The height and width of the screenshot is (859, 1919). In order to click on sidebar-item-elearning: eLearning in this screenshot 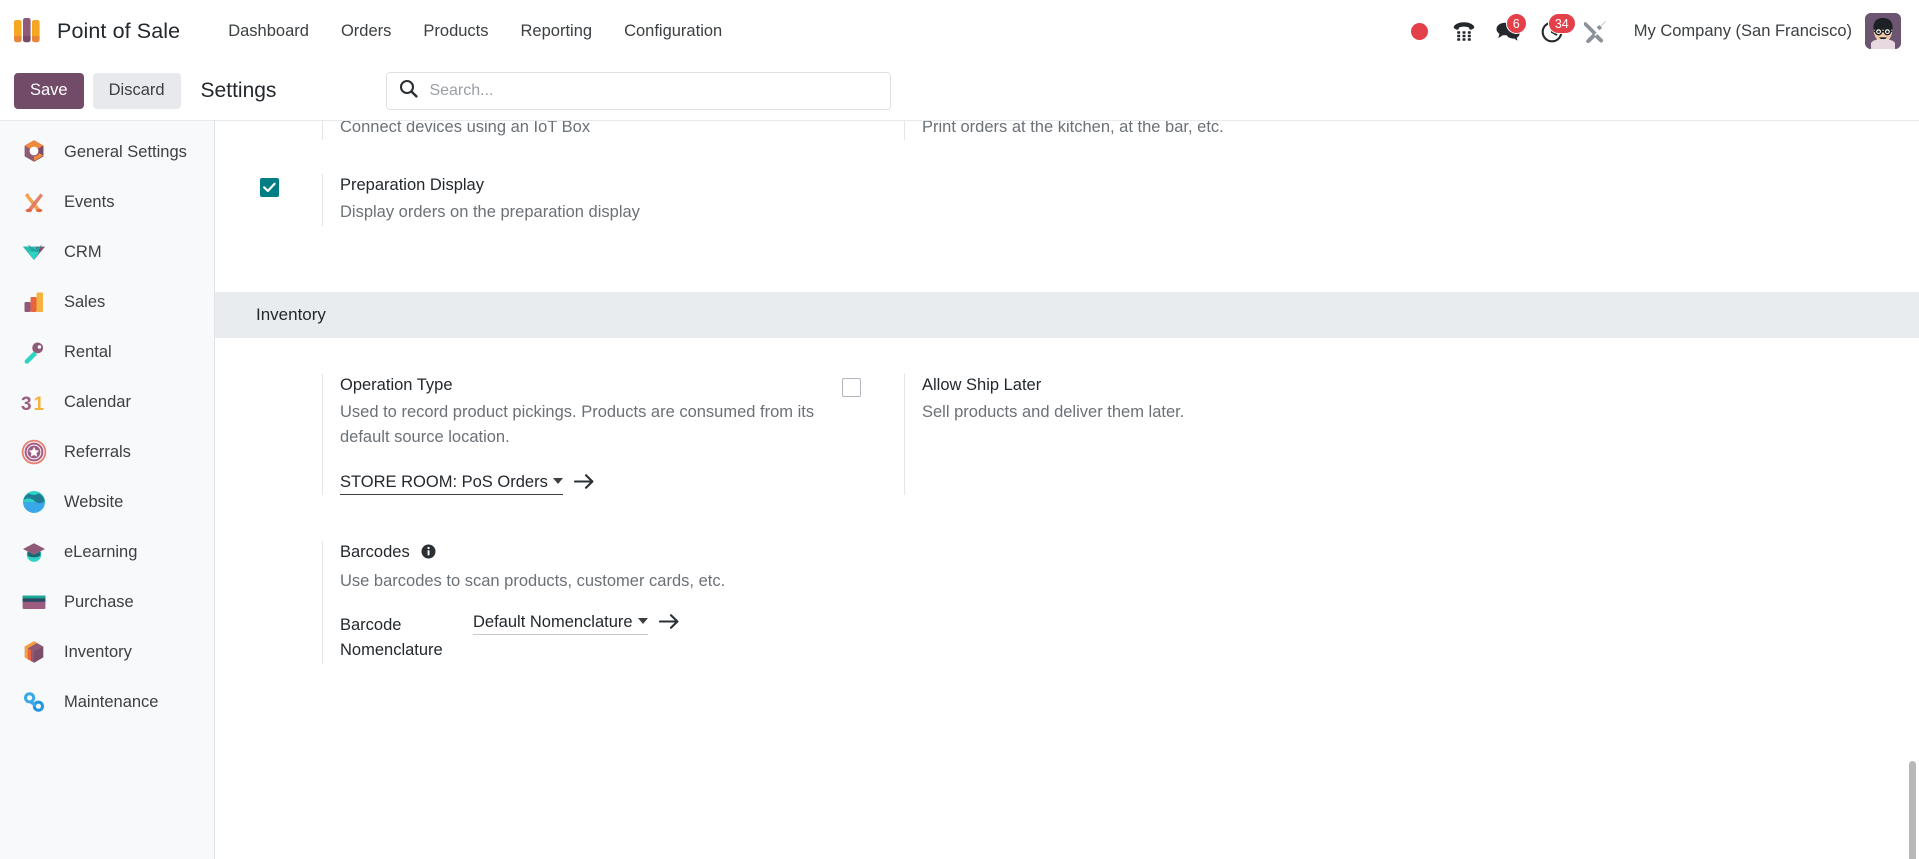, I will do `click(107, 552)`.